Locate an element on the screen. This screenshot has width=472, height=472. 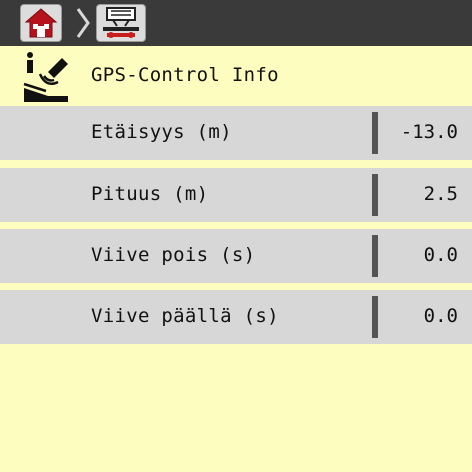
setting-row-length: Pituus (m) 2.5 is located at coordinates (236, 195).